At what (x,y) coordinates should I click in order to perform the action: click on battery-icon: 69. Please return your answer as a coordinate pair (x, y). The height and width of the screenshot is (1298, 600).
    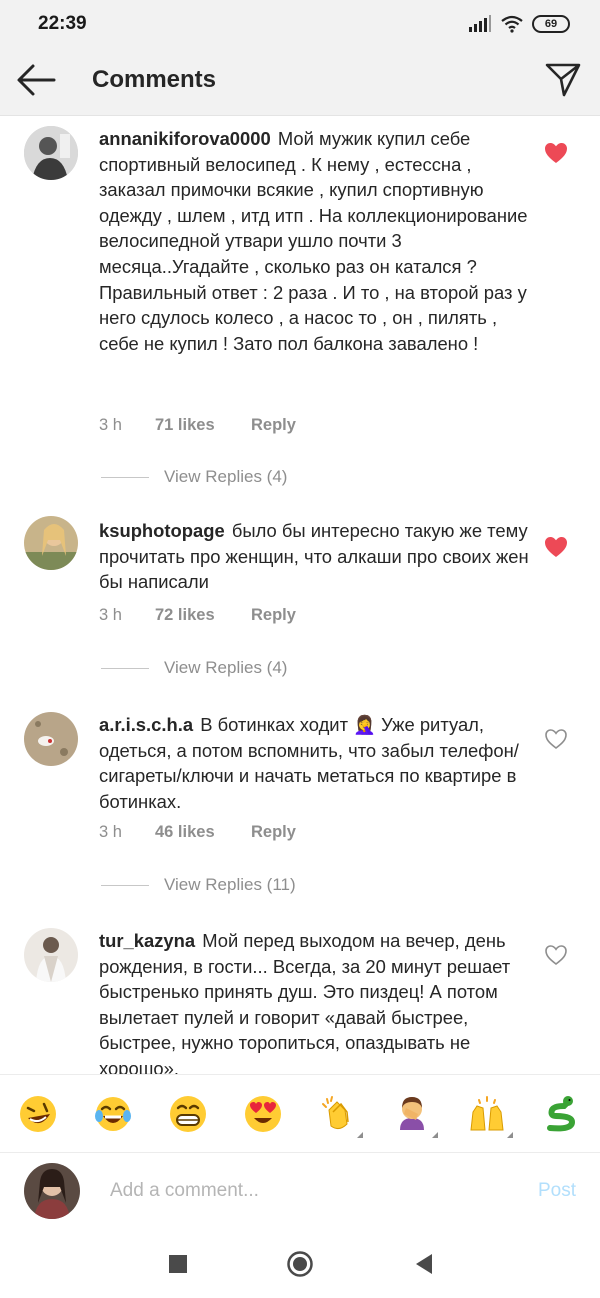
    Looking at the image, I should click on (551, 24).